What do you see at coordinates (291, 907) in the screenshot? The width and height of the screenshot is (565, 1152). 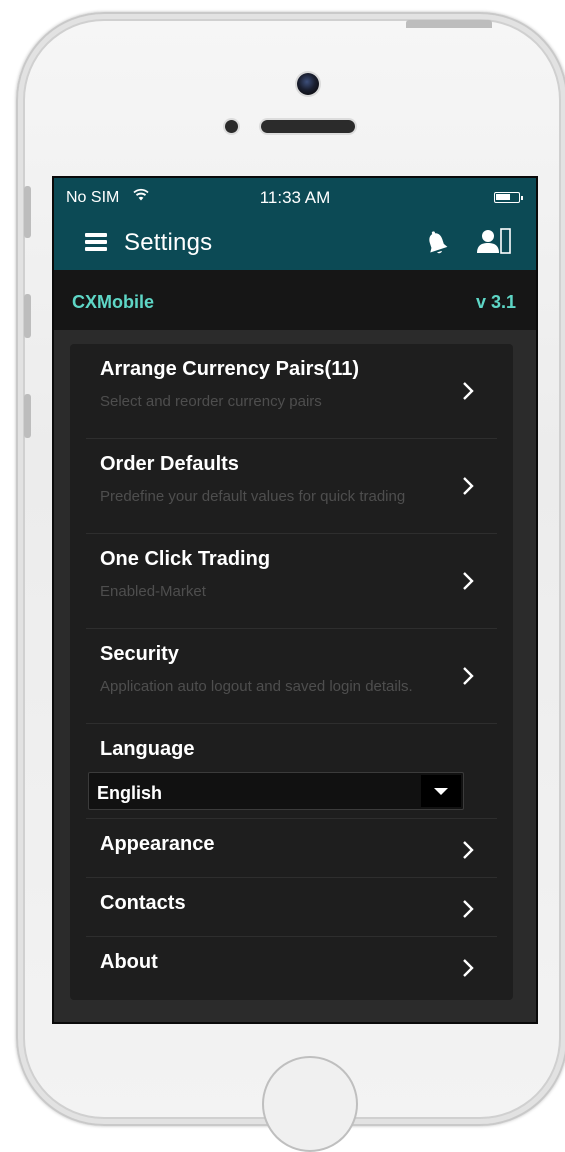 I see `settings-item-contacts: Contacts` at bounding box center [291, 907].